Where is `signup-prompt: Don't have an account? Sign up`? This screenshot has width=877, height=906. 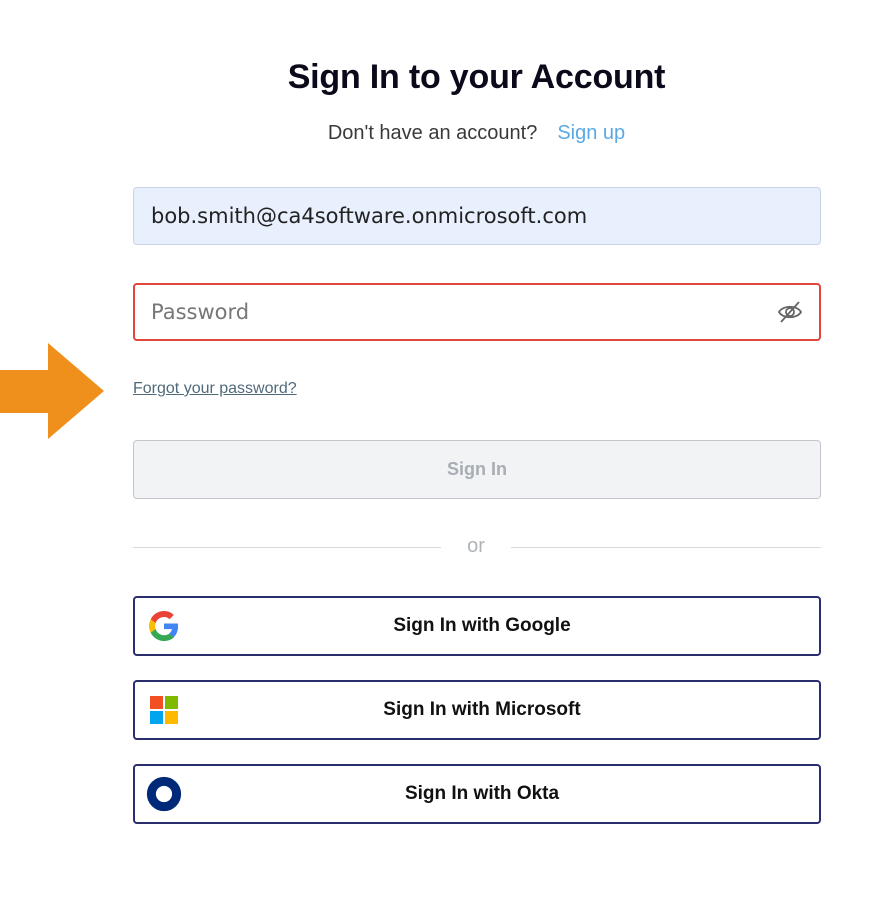 signup-prompt: Don't have an account? Sign up is located at coordinates (438, 133).